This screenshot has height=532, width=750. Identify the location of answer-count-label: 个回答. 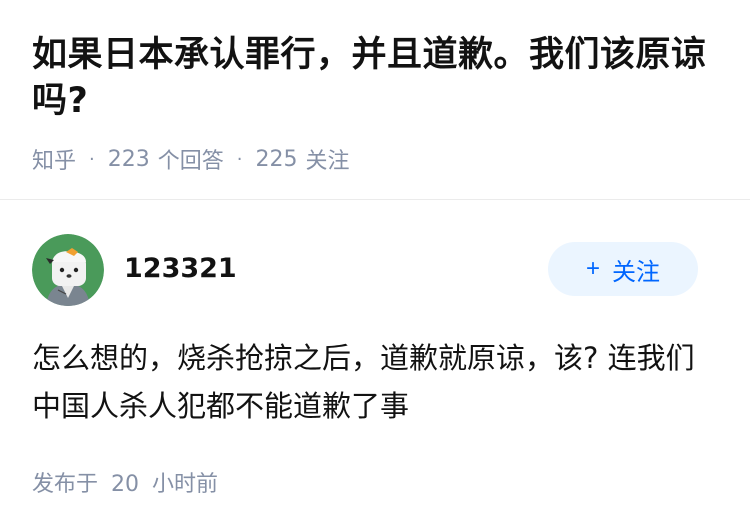
(190, 161).